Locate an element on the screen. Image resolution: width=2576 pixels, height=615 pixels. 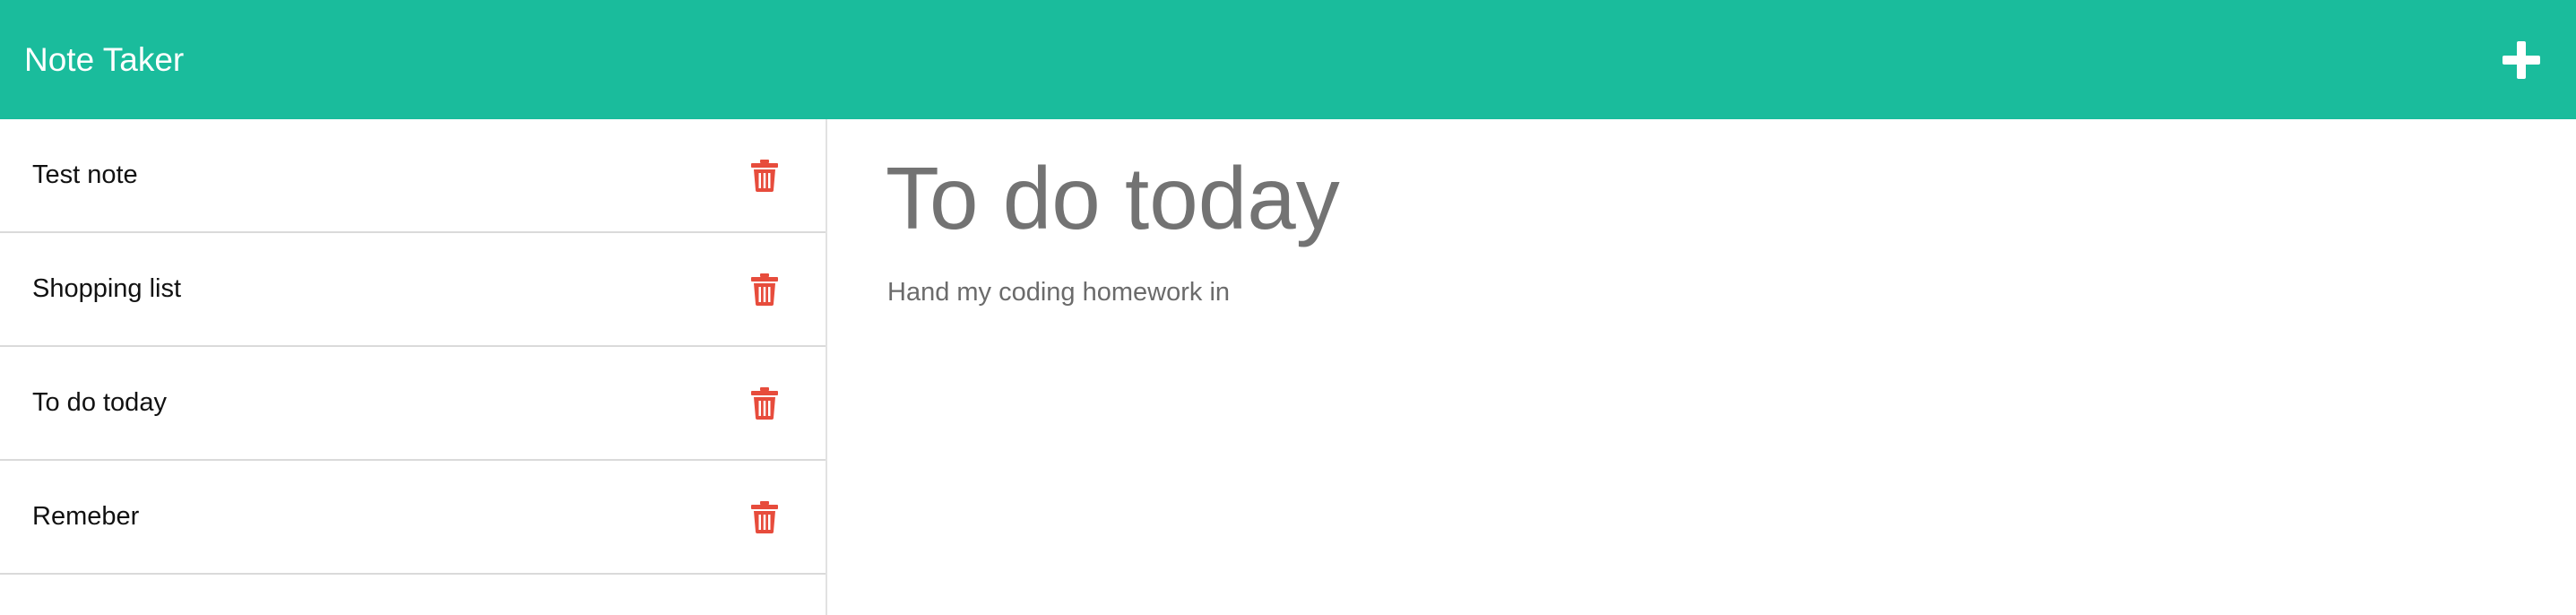
app-title: Note Taker is located at coordinates (104, 60).